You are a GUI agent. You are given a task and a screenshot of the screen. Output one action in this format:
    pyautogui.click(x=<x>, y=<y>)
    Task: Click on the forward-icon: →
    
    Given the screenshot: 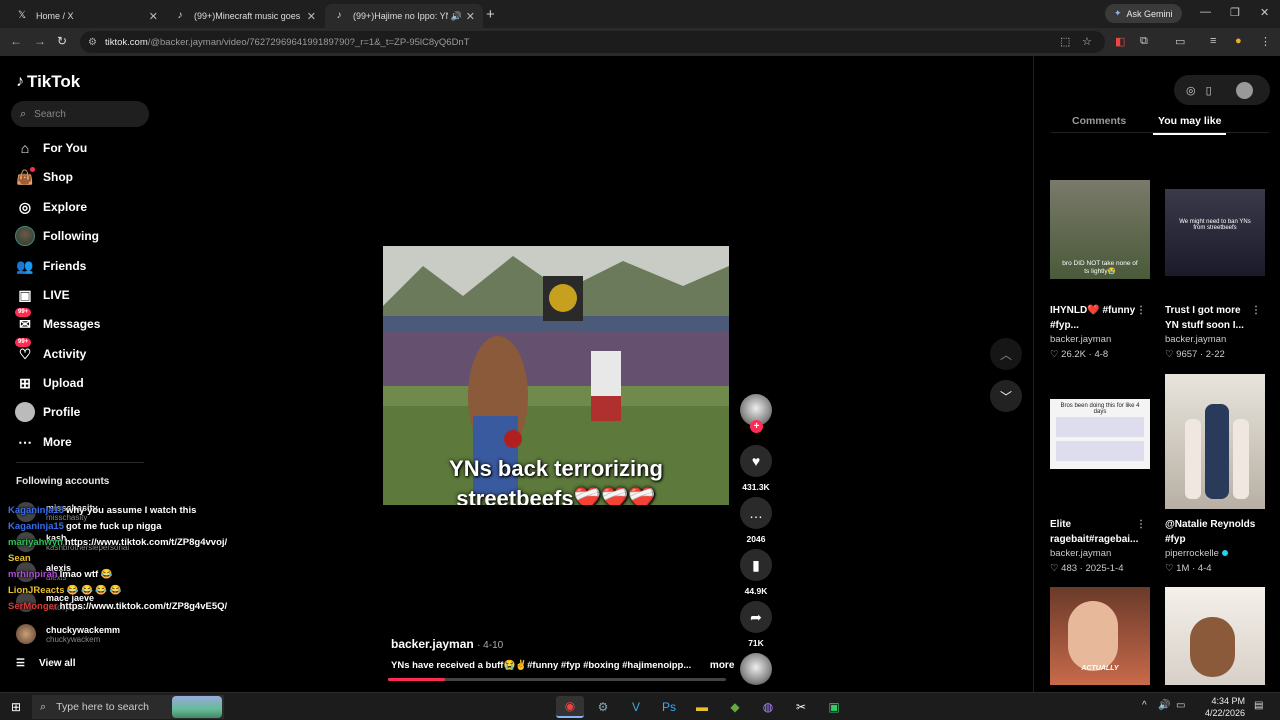 What is the action you would take?
    pyautogui.click(x=40, y=41)
    